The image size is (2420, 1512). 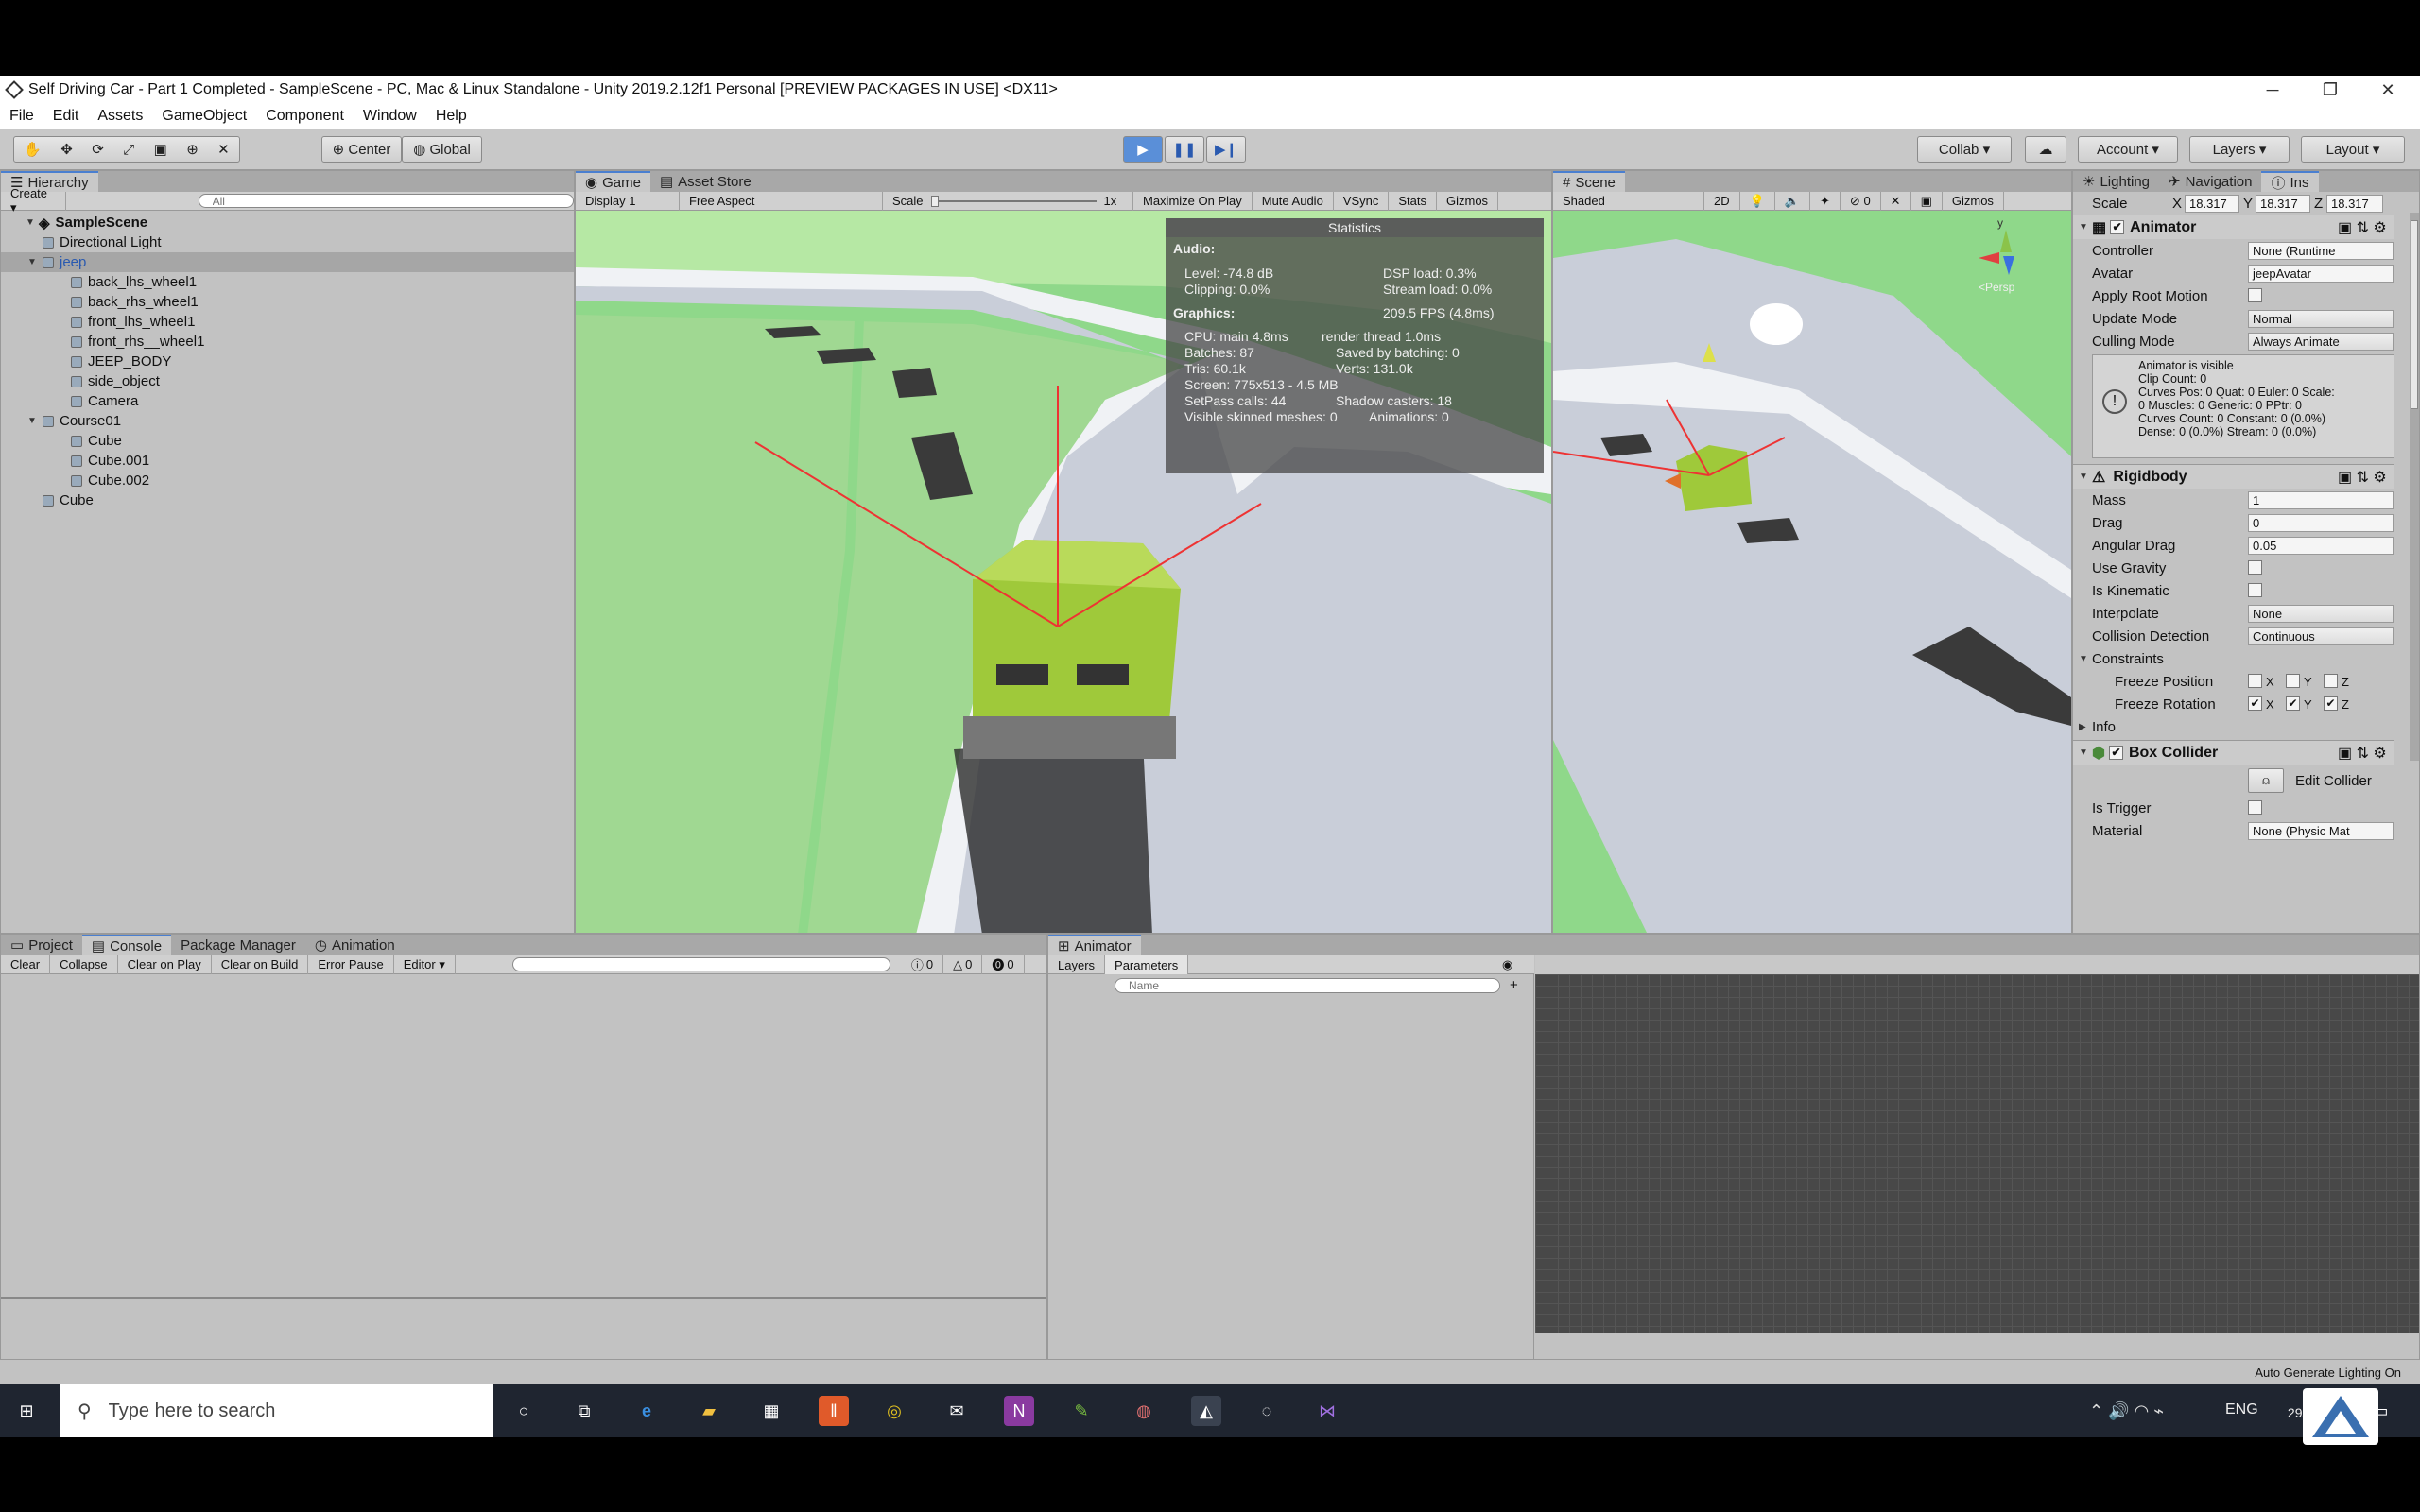 I want to click on unity-taskbar-icon: ◭, so click(x=1206, y=1411).